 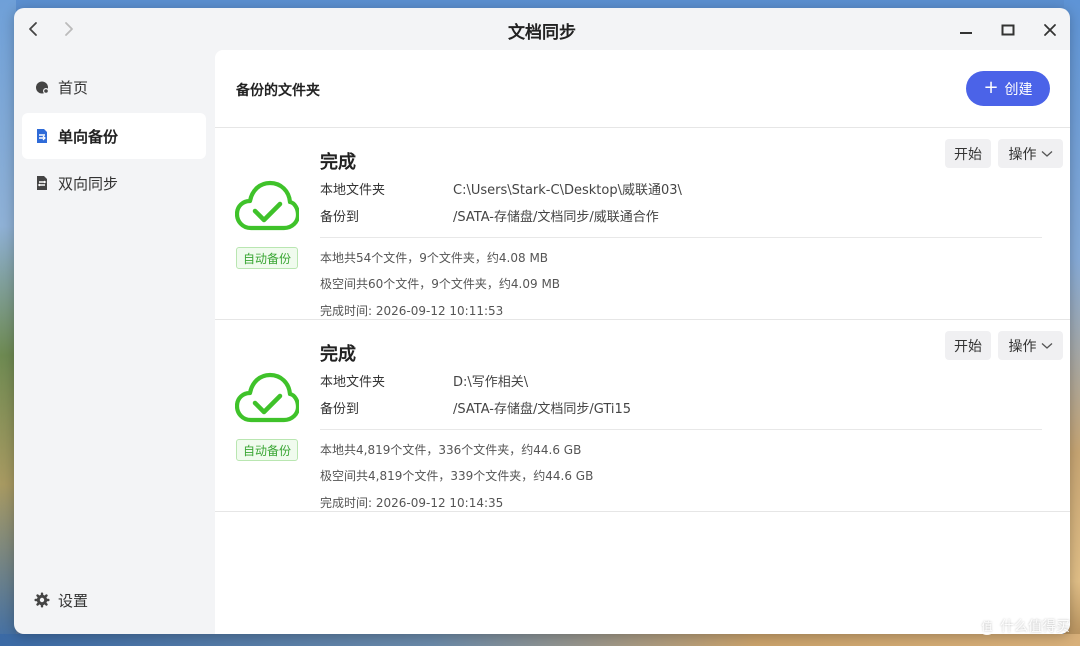 I want to click on back-button, so click(x=33, y=29).